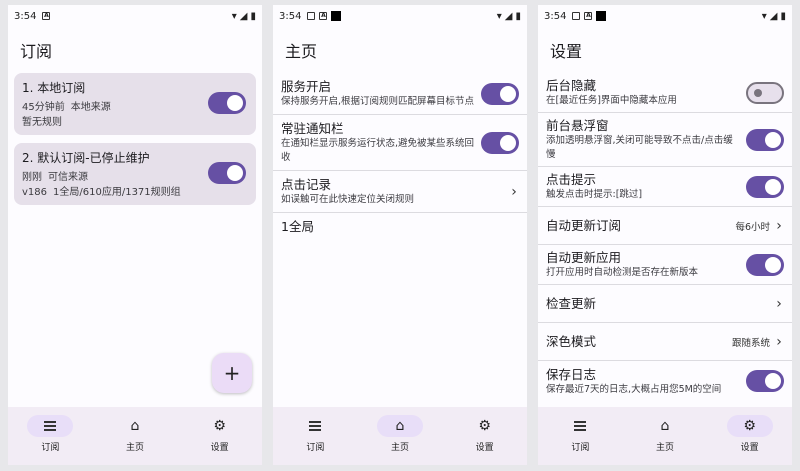 The width and height of the screenshot is (800, 471). Describe the element at coordinates (42, 122) in the screenshot. I see `subscription-detail: 暂无规则` at that location.